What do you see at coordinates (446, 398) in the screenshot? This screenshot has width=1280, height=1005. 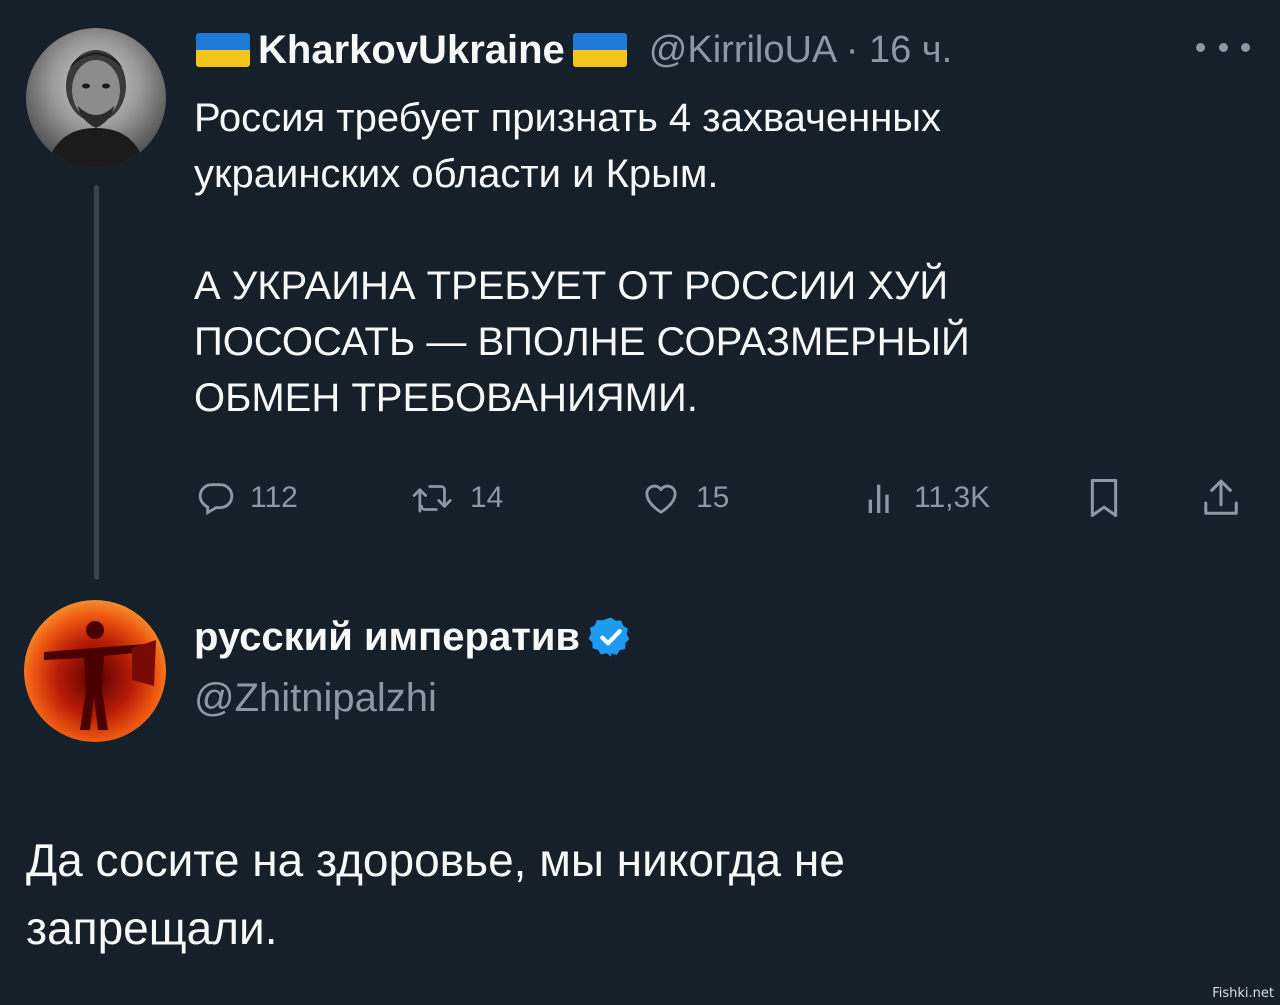 I see `tweet-text-line: ОБМЕН ТРЕБОВАНИЯМИ.` at bounding box center [446, 398].